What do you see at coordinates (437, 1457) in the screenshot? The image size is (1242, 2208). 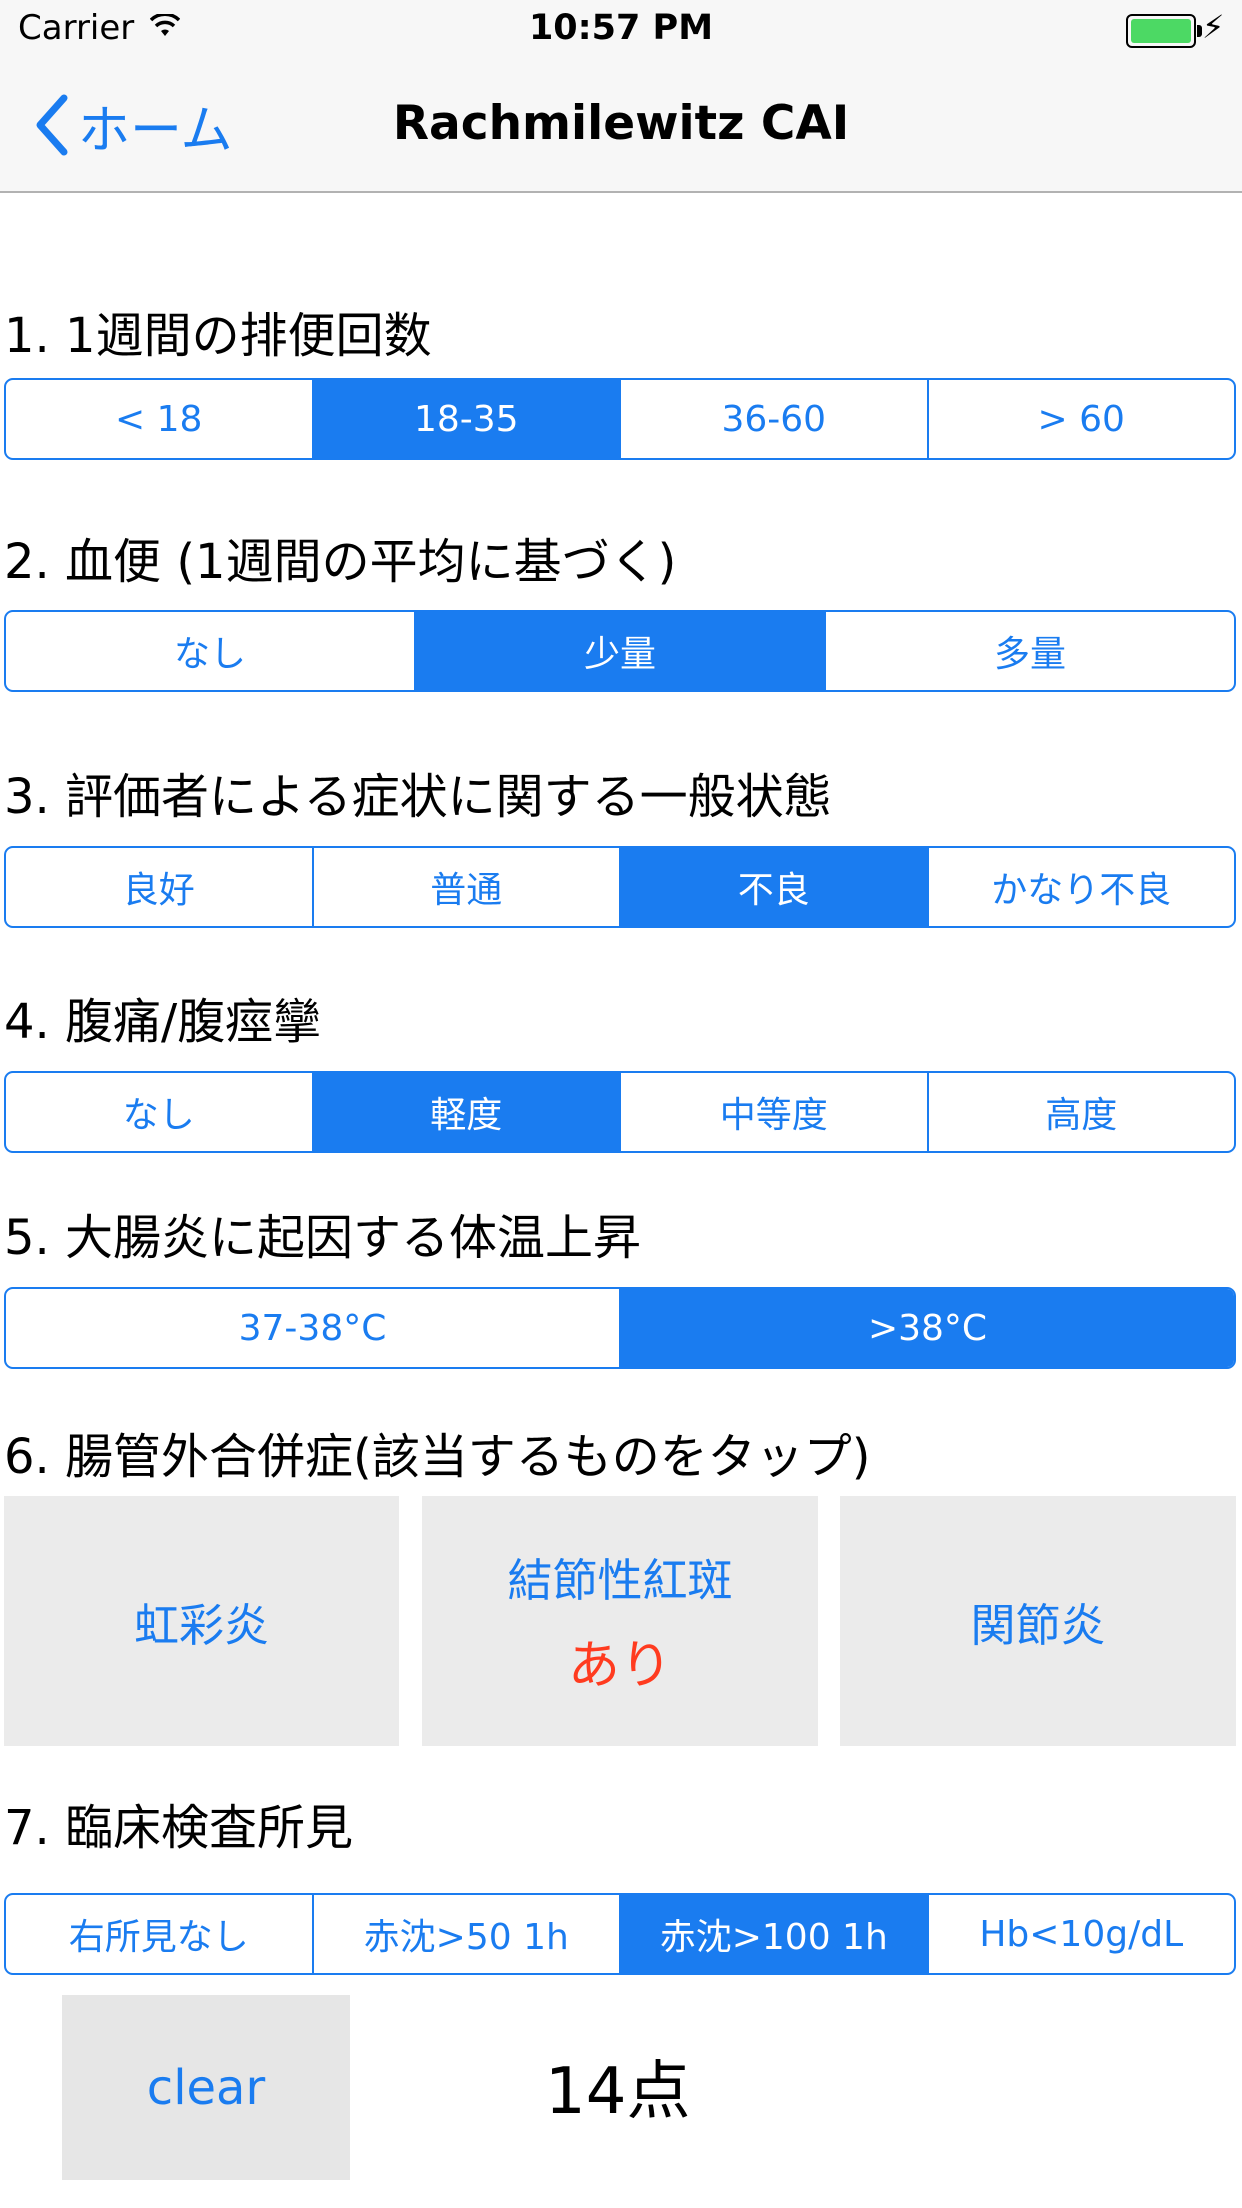 I see `question-6-label: 6. 腸管外合併症(該当するものをタップ)` at bounding box center [437, 1457].